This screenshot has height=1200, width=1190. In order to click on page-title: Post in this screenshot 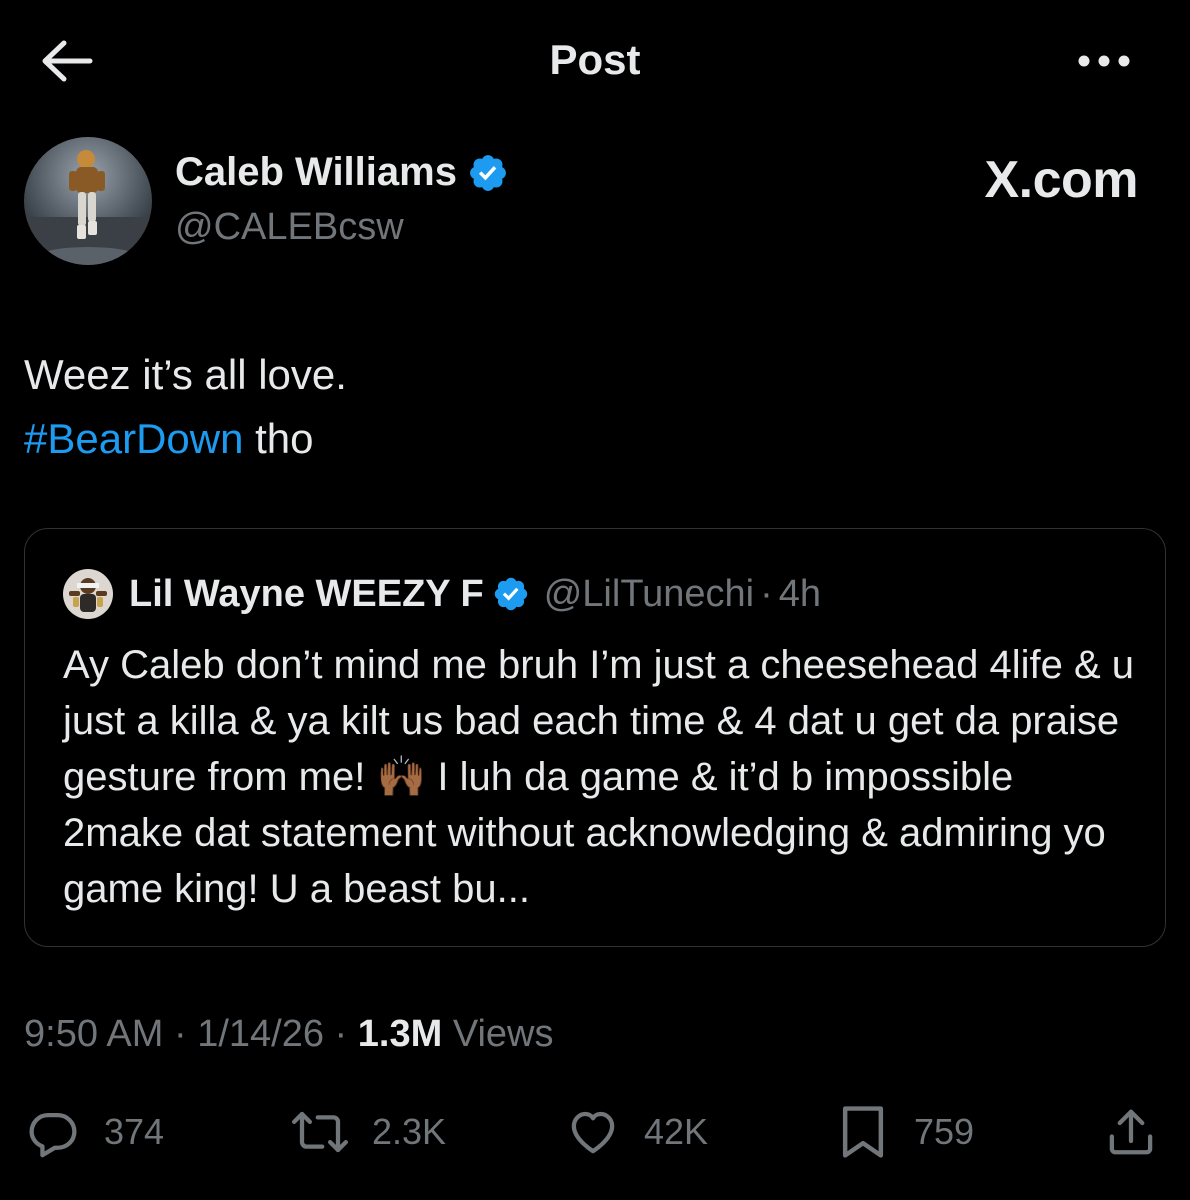, I will do `click(595, 59)`.